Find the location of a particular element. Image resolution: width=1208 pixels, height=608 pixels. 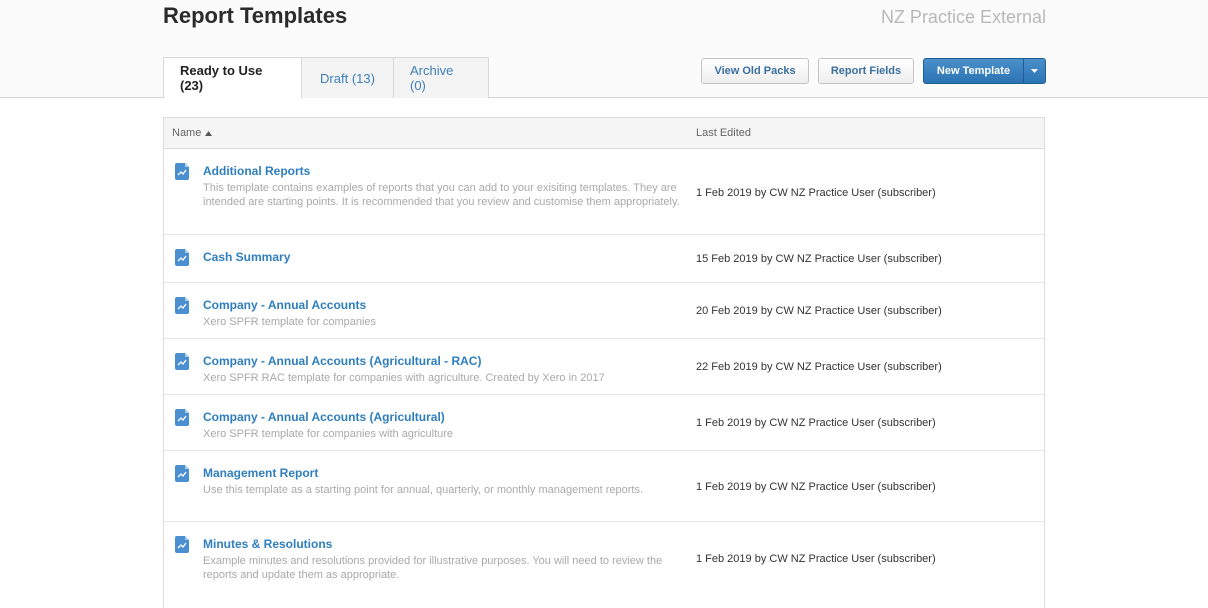

template-name-link: Minutes & Resolutions is located at coordinates (267, 544).